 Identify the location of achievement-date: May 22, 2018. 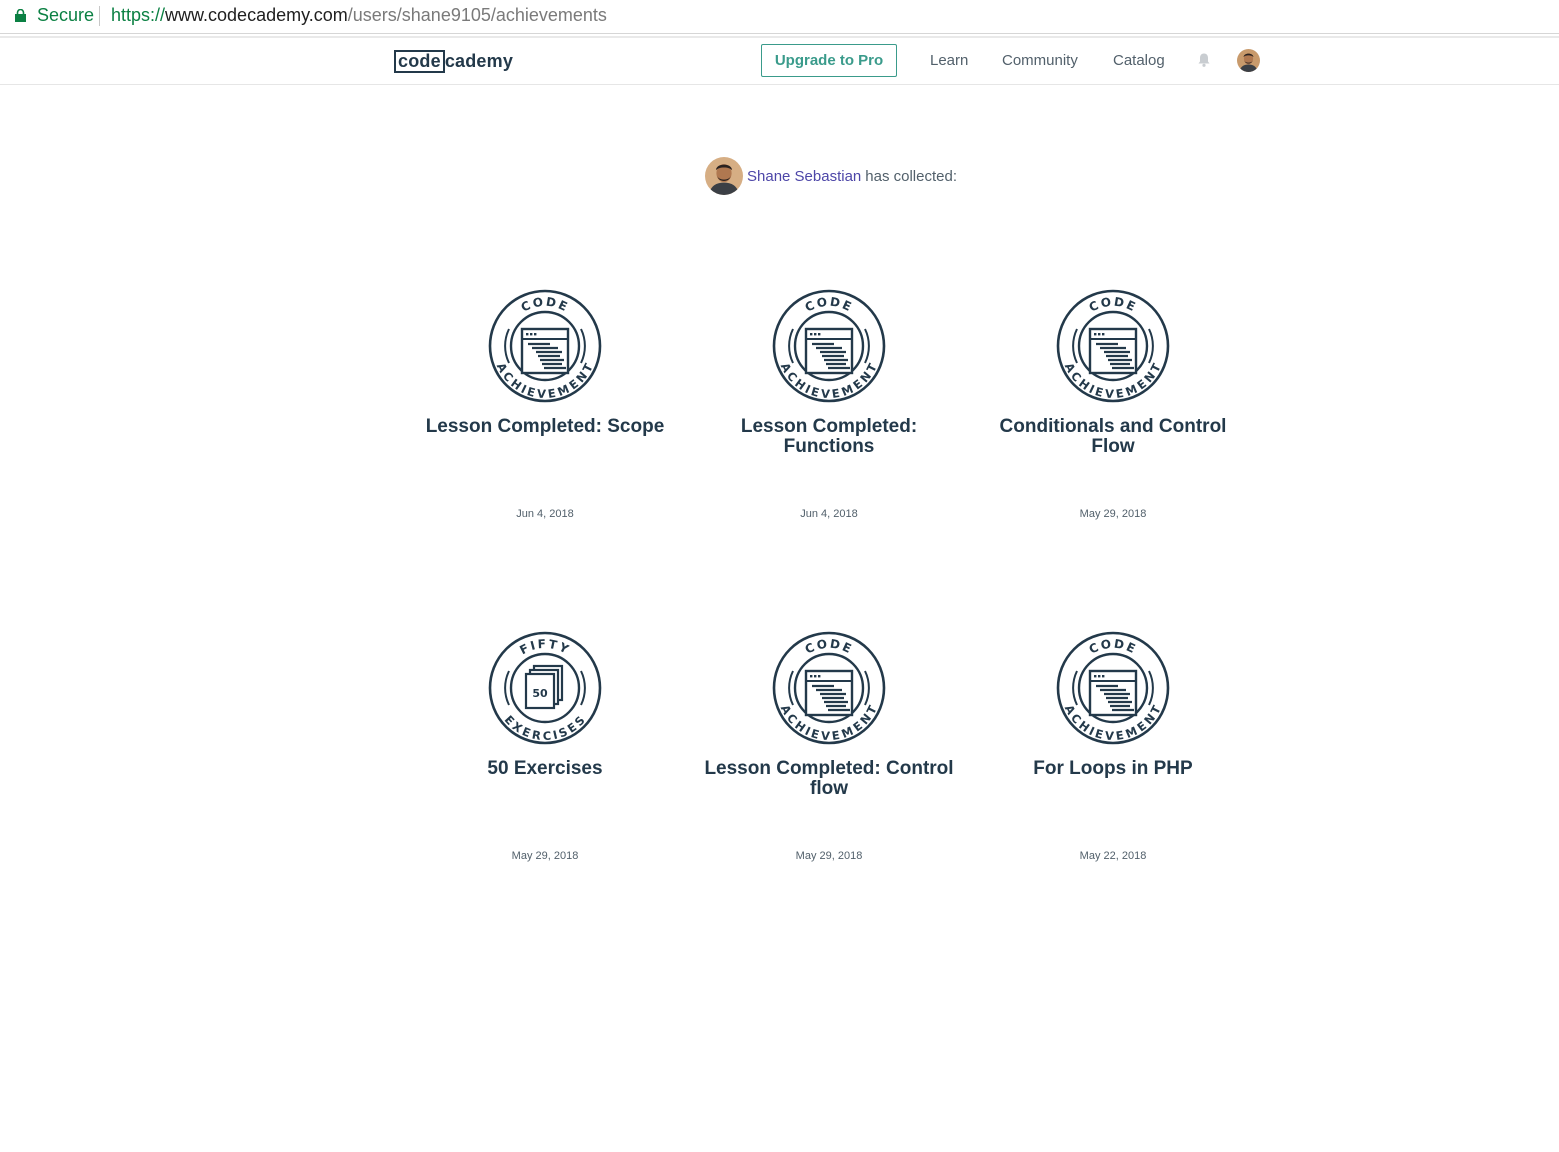
(1113, 856).